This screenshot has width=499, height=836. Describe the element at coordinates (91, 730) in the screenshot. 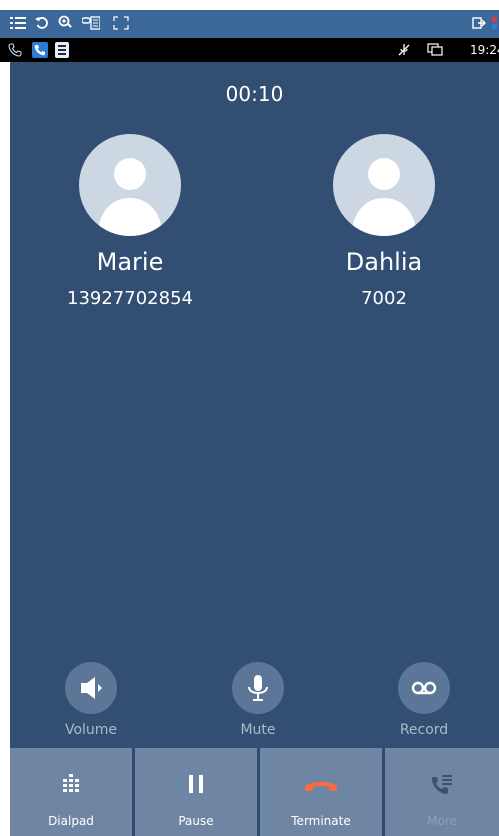

I see `volume-label: Volume` at that location.